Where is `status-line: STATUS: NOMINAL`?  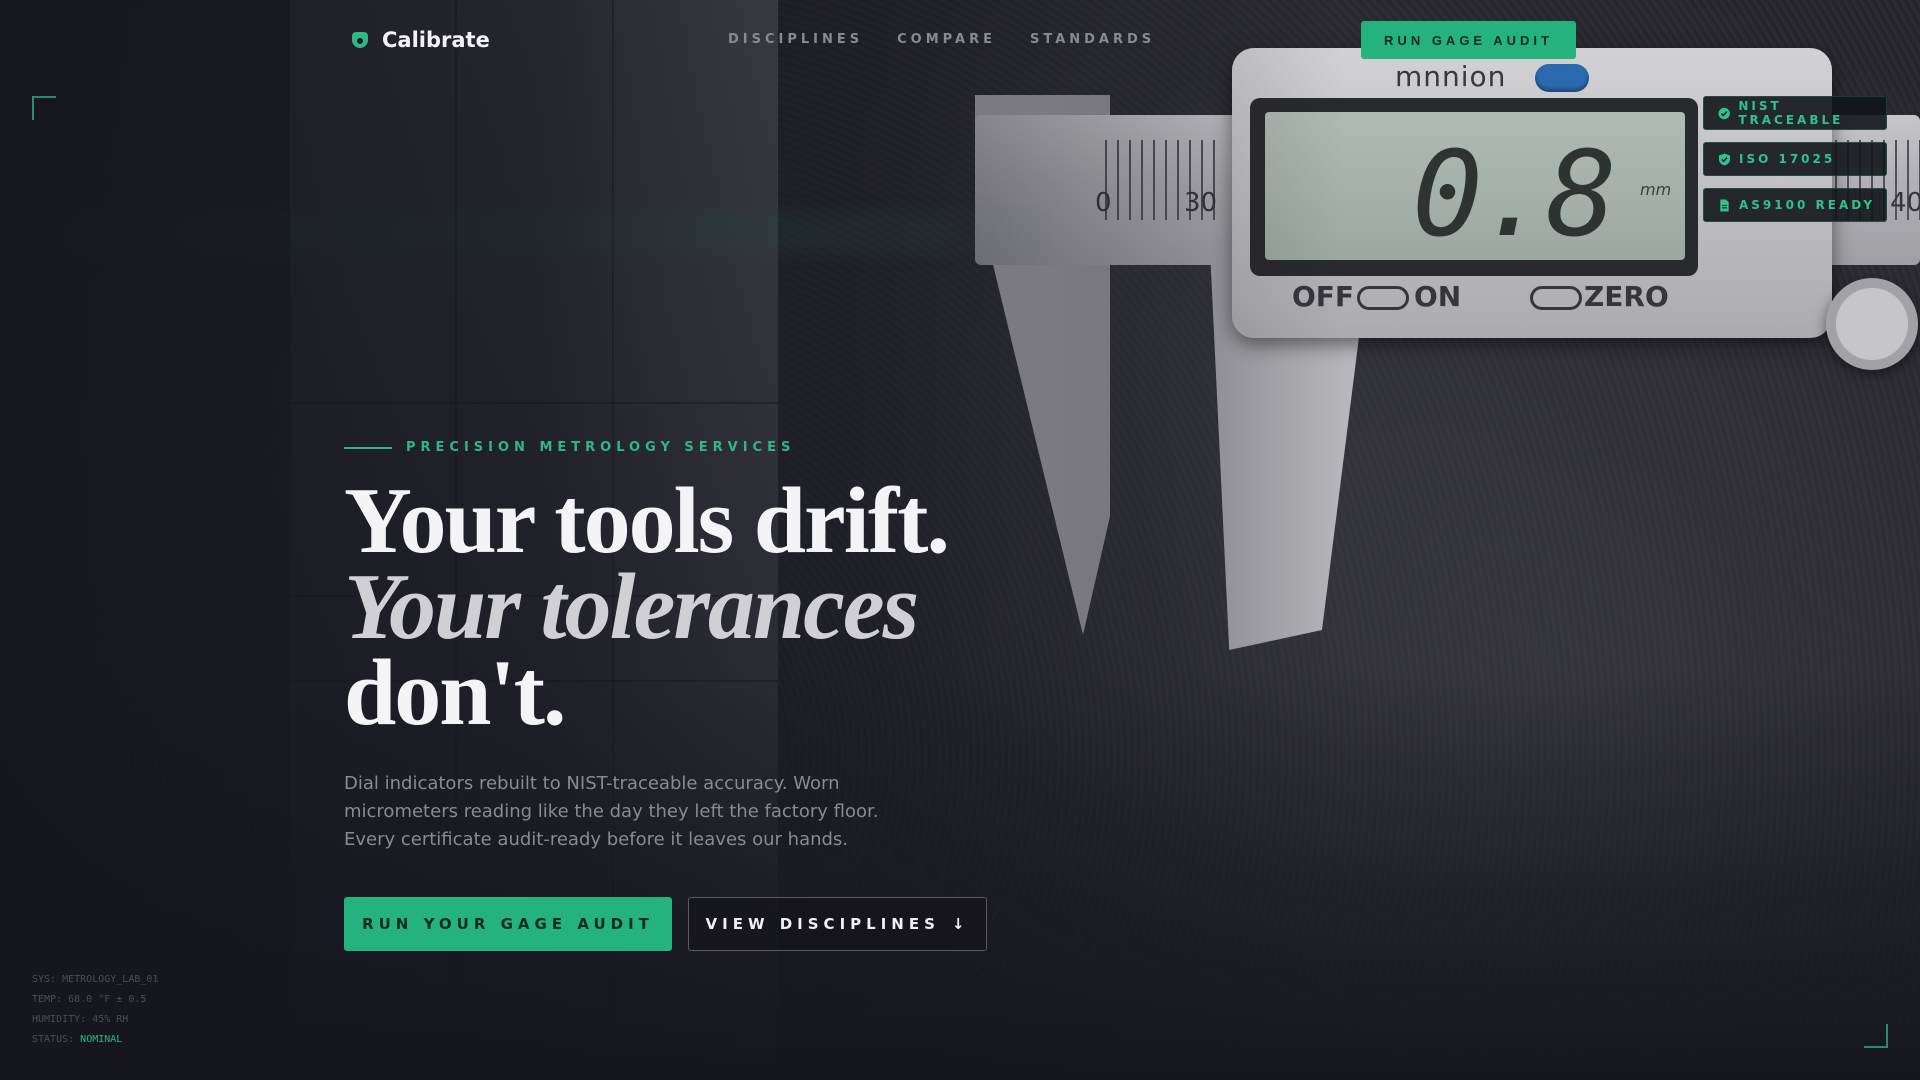 status-line: STATUS: NOMINAL is located at coordinates (77, 1039).